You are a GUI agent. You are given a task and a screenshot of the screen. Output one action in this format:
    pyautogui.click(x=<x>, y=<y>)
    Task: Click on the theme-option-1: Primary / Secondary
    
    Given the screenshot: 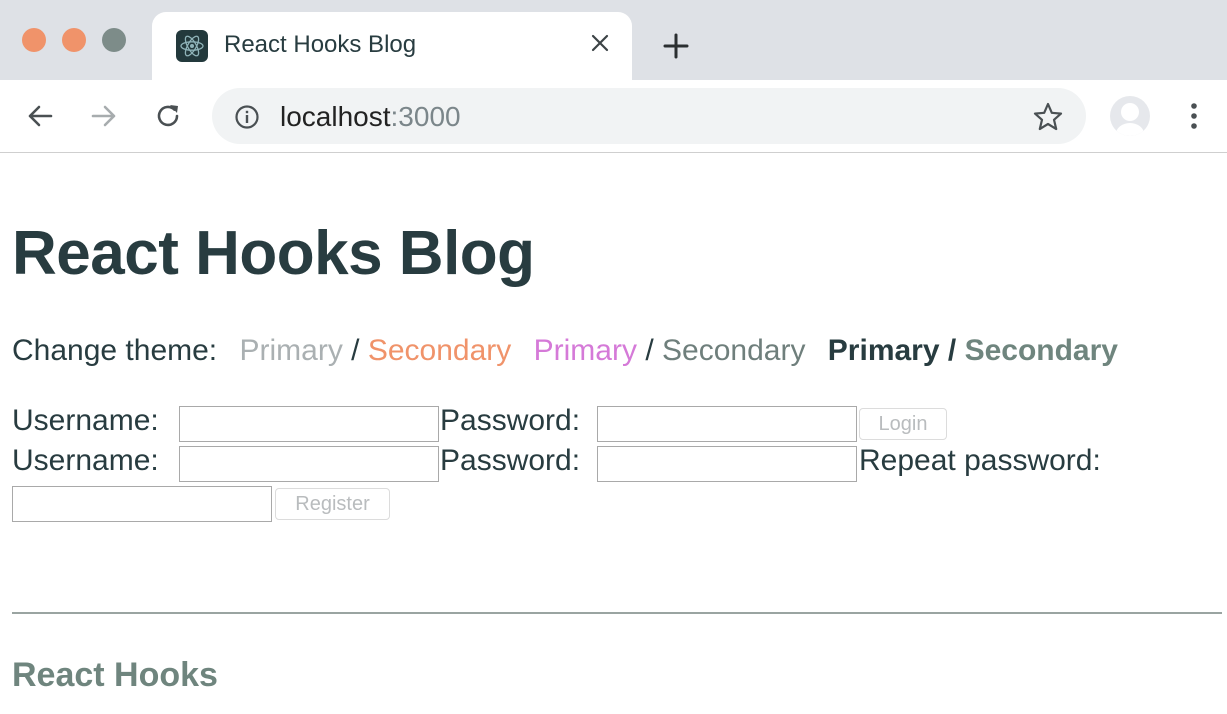 What is the action you would take?
    pyautogui.click(x=375, y=350)
    